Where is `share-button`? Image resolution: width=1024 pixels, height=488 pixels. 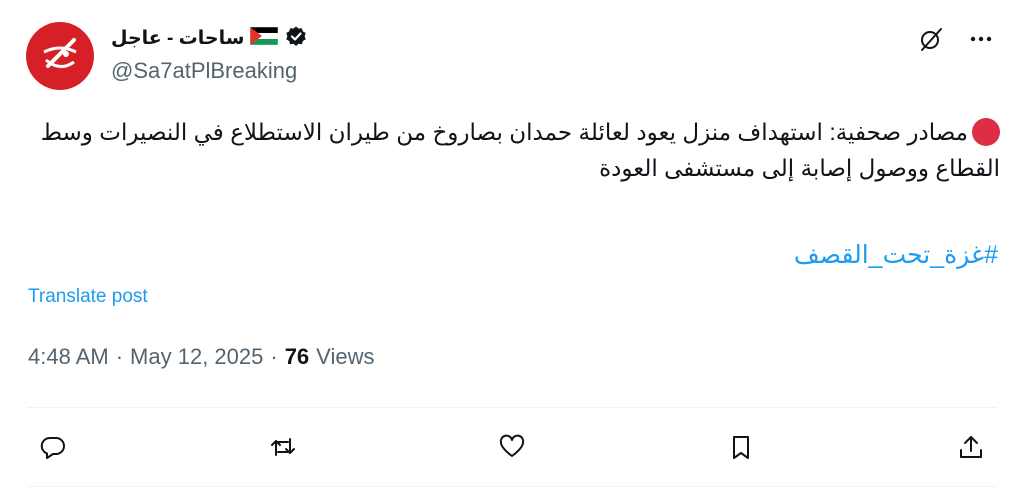 share-button is located at coordinates (971, 447).